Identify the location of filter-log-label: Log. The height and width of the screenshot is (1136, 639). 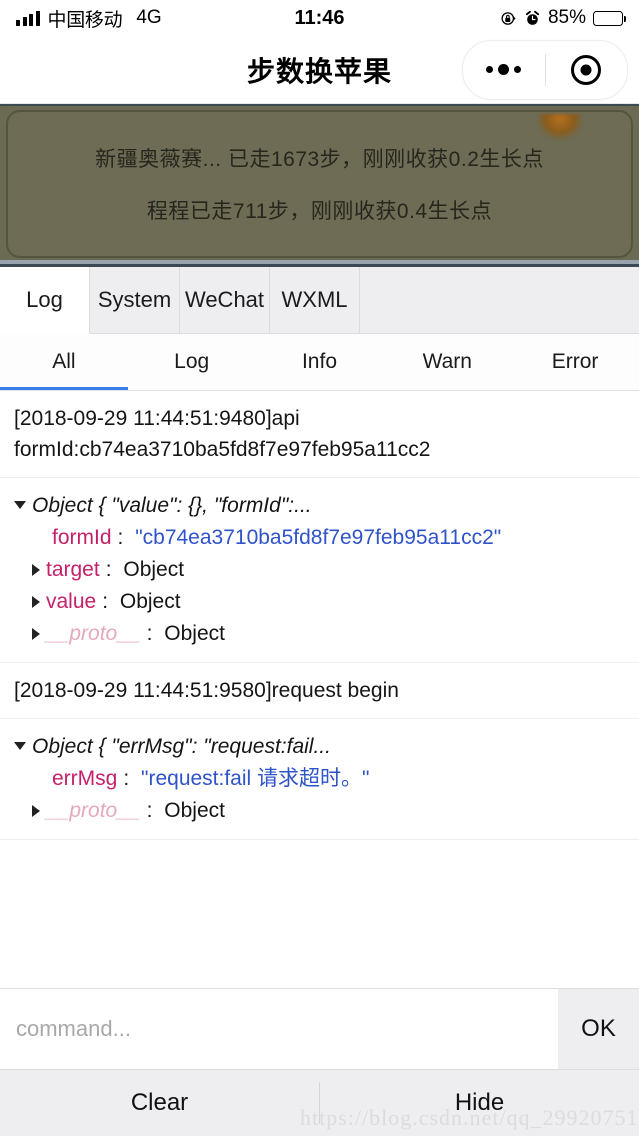
(192, 361).